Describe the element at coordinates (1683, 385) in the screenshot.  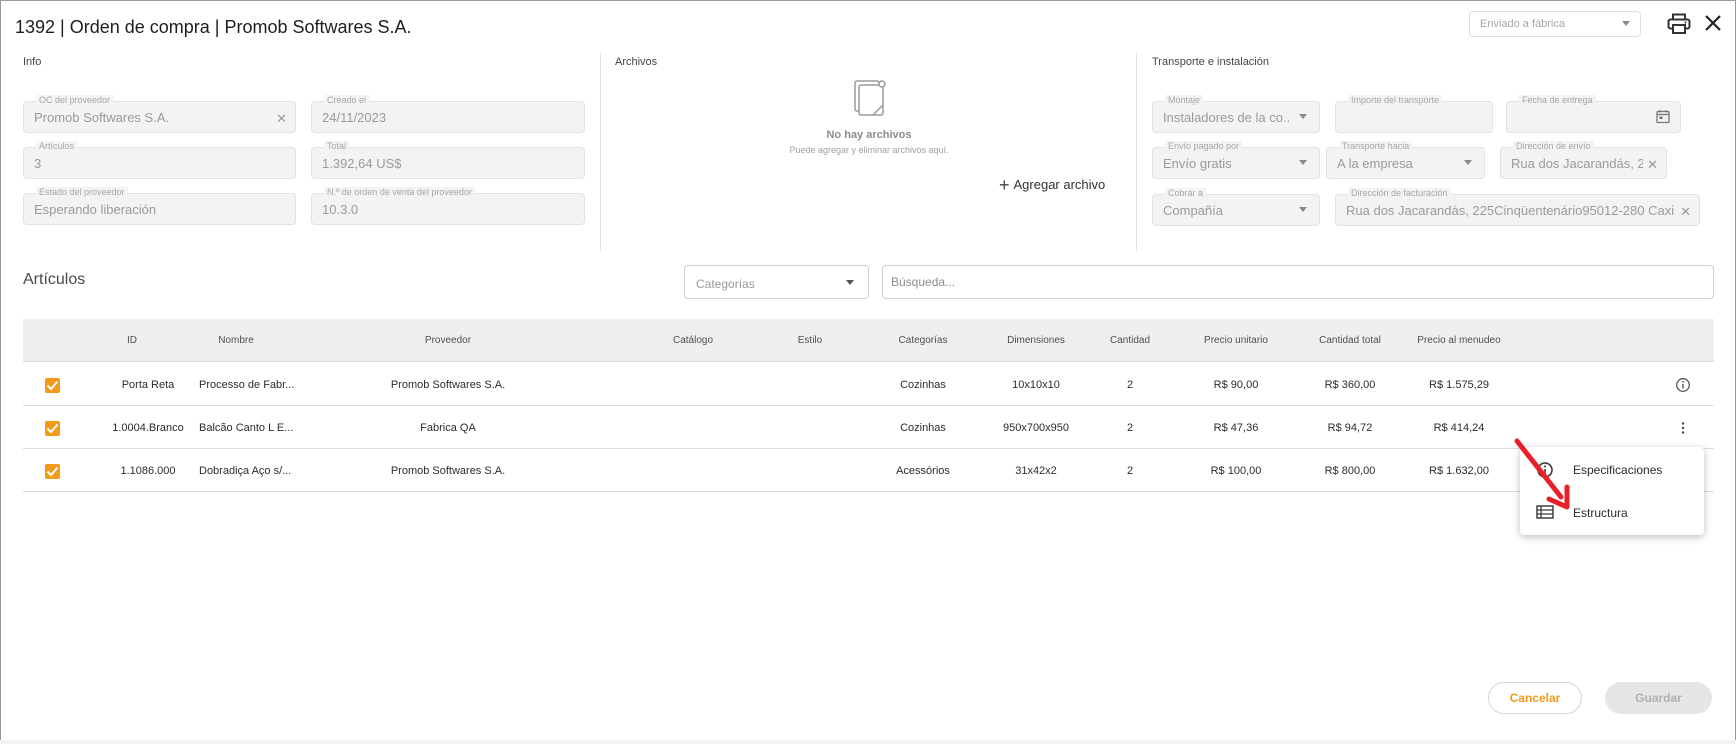
I see `info-icon` at that location.